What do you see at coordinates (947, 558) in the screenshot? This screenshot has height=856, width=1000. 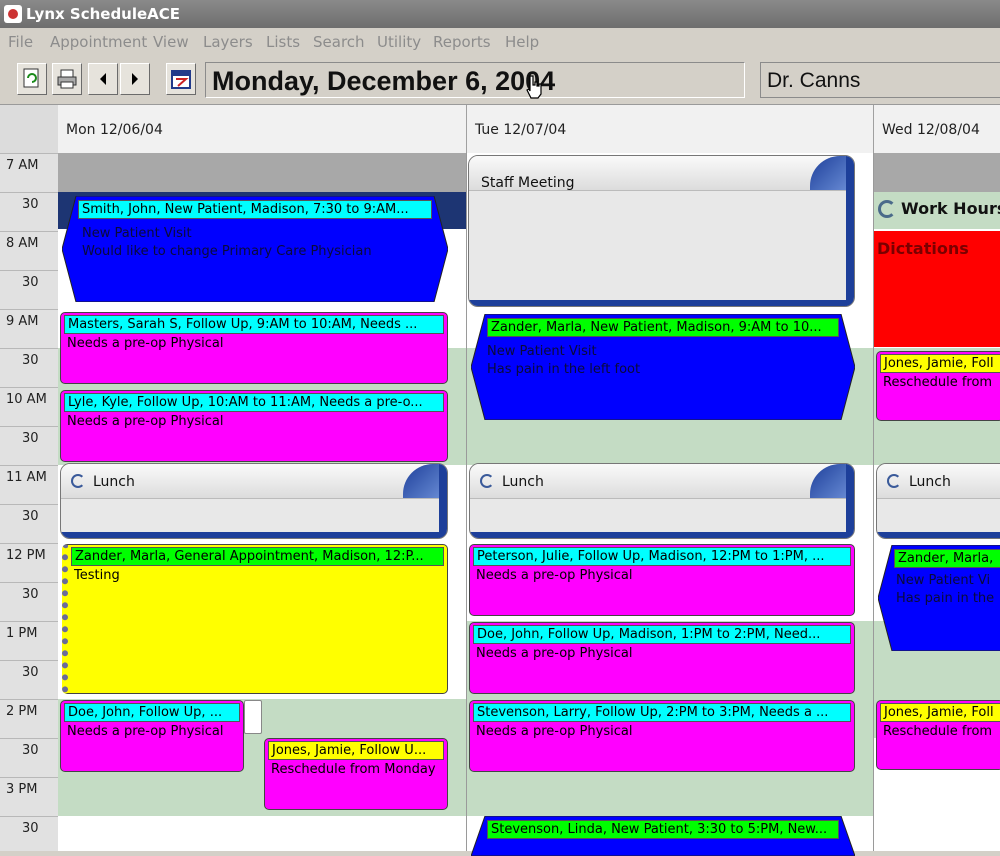 I see `appointment-header: Zander, Marla,` at bounding box center [947, 558].